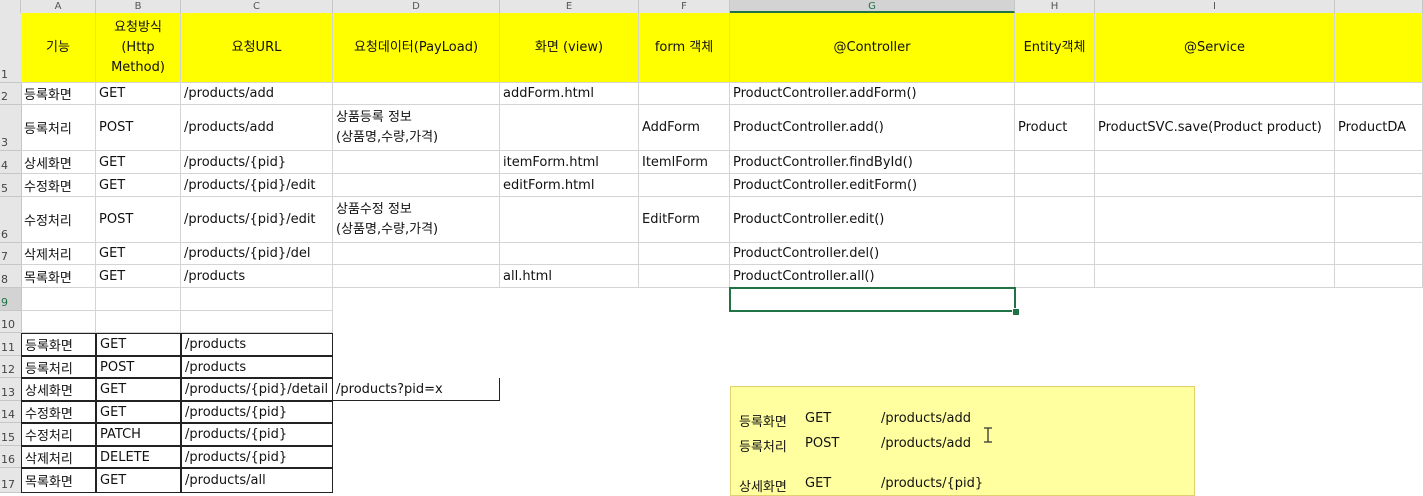  What do you see at coordinates (1215, 162) in the screenshot?
I see `cell-i4` at bounding box center [1215, 162].